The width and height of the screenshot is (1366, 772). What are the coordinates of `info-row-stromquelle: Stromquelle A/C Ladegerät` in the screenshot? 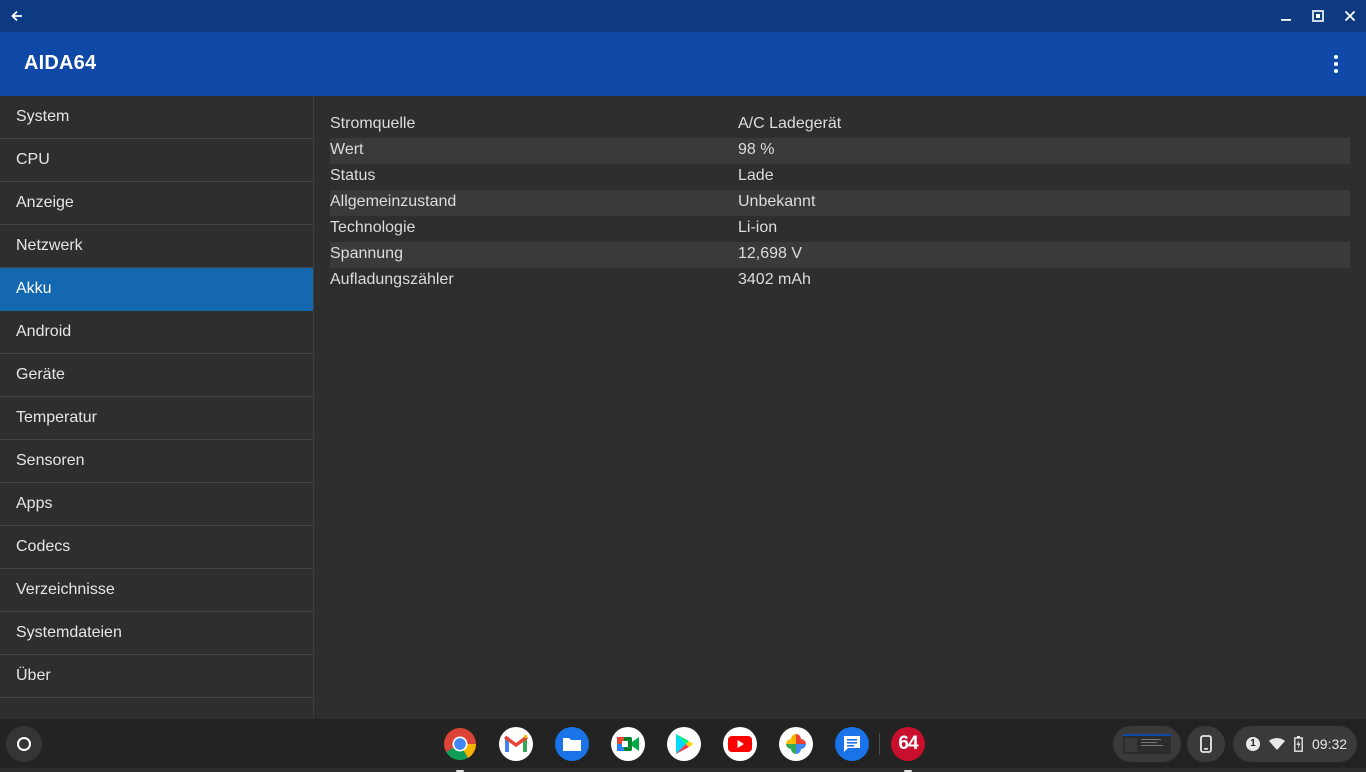 It's located at (840, 125).